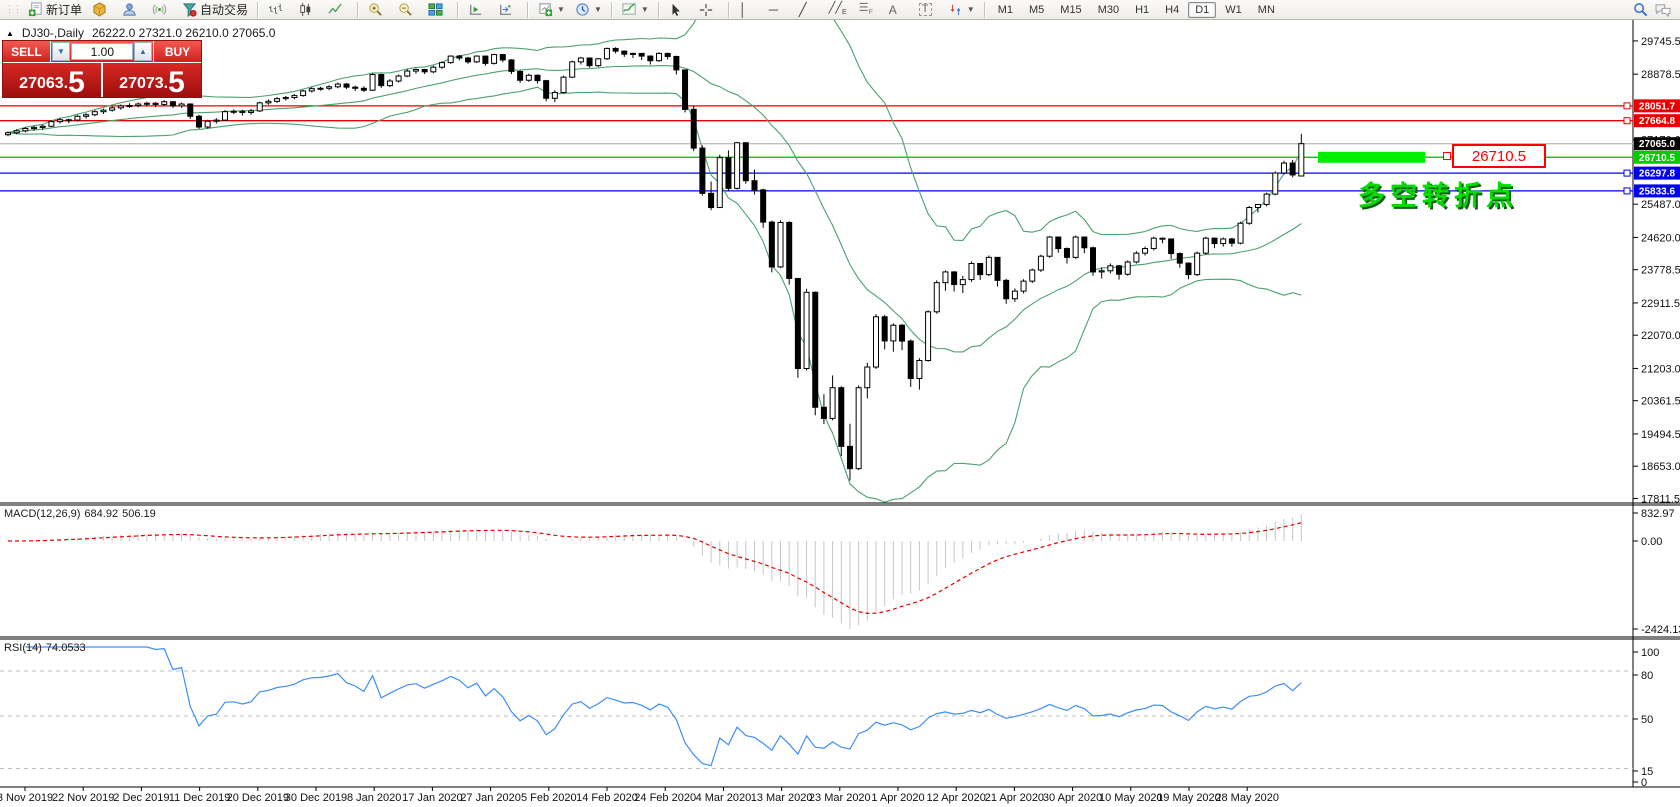 The height and width of the screenshot is (807, 1680). I want to click on buy-price-big-digit: 5, so click(176, 82).